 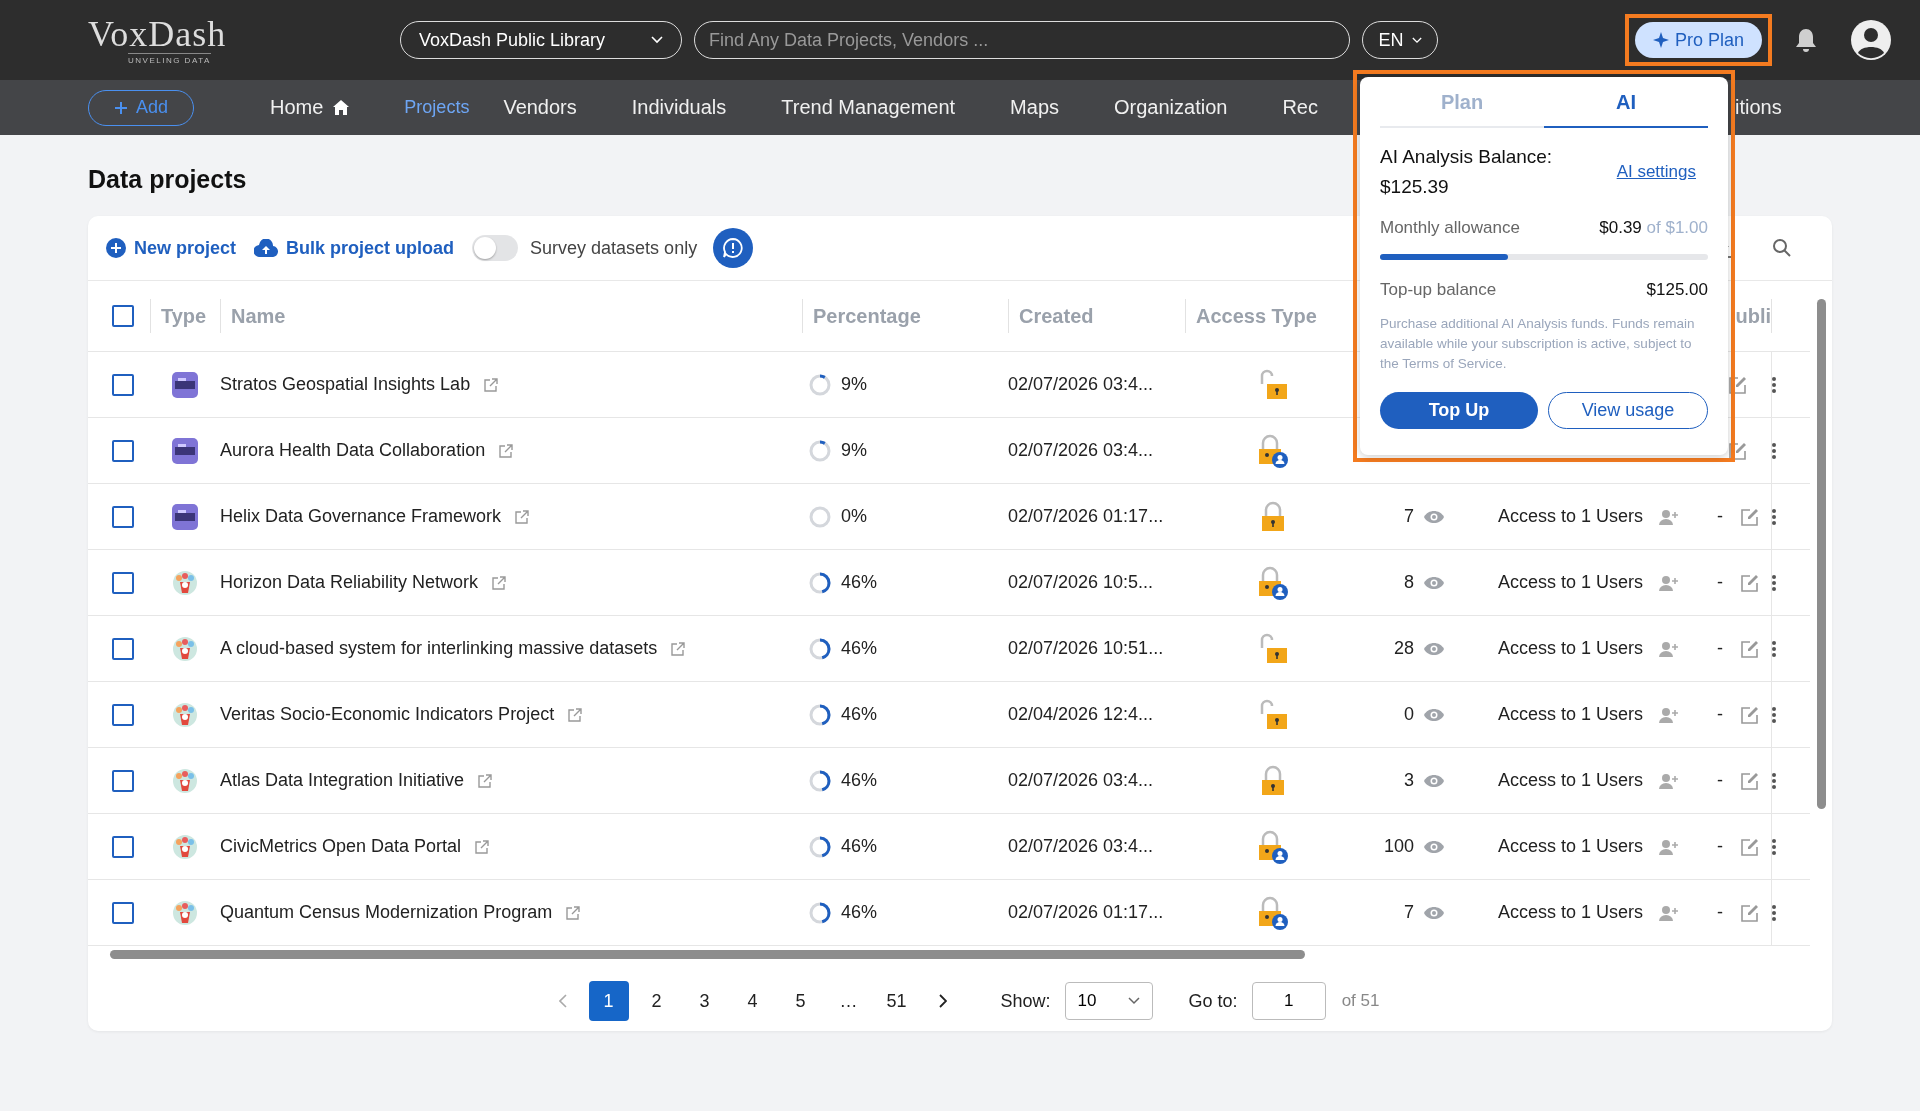 What do you see at coordinates (353, 450) in the screenshot?
I see `project-name: Aurora Health Data Collaboration` at bounding box center [353, 450].